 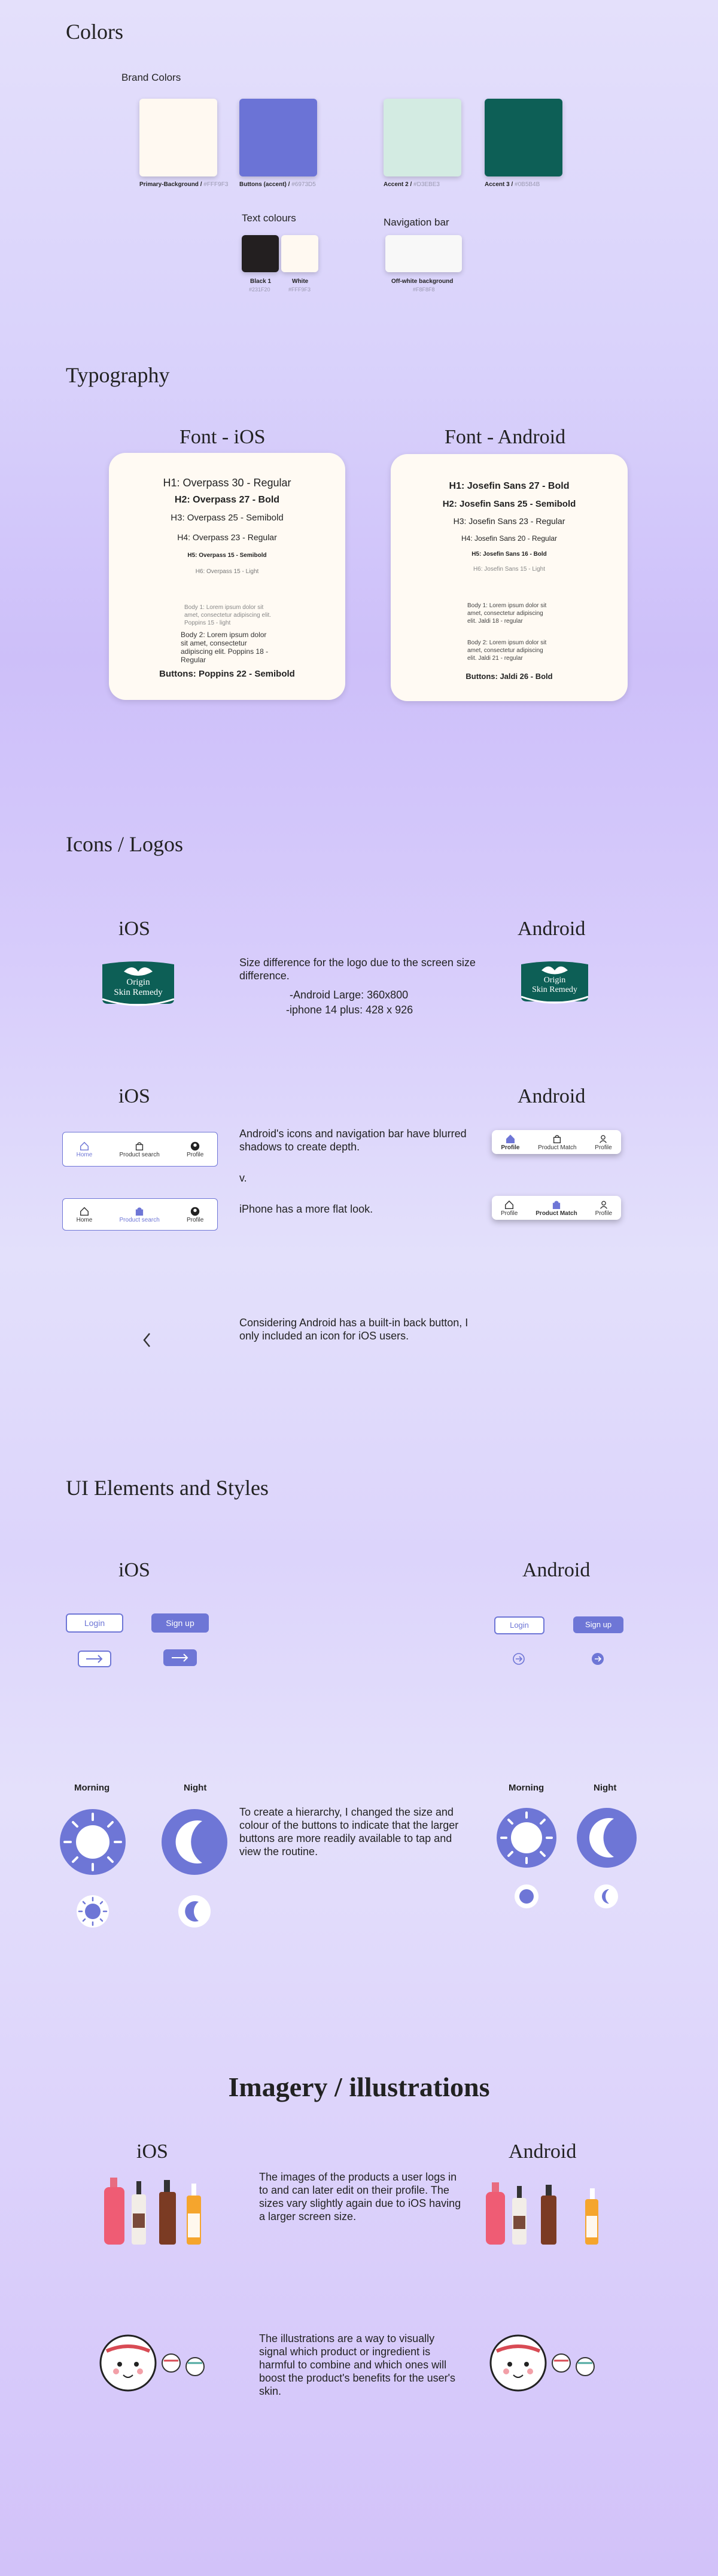 I want to click on swatch-black-label: Black 1, so click(x=261, y=281).